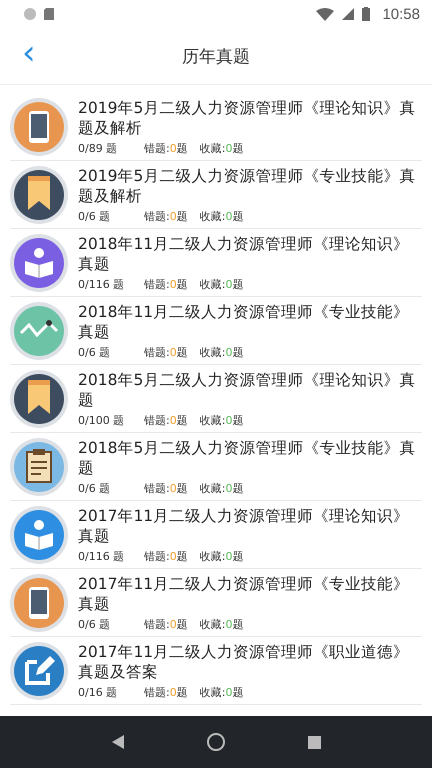  What do you see at coordinates (247, 390) in the screenshot?
I see `exam-title: 2018年5月二级人力资源管理师《理论知识》真题` at bounding box center [247, 390].